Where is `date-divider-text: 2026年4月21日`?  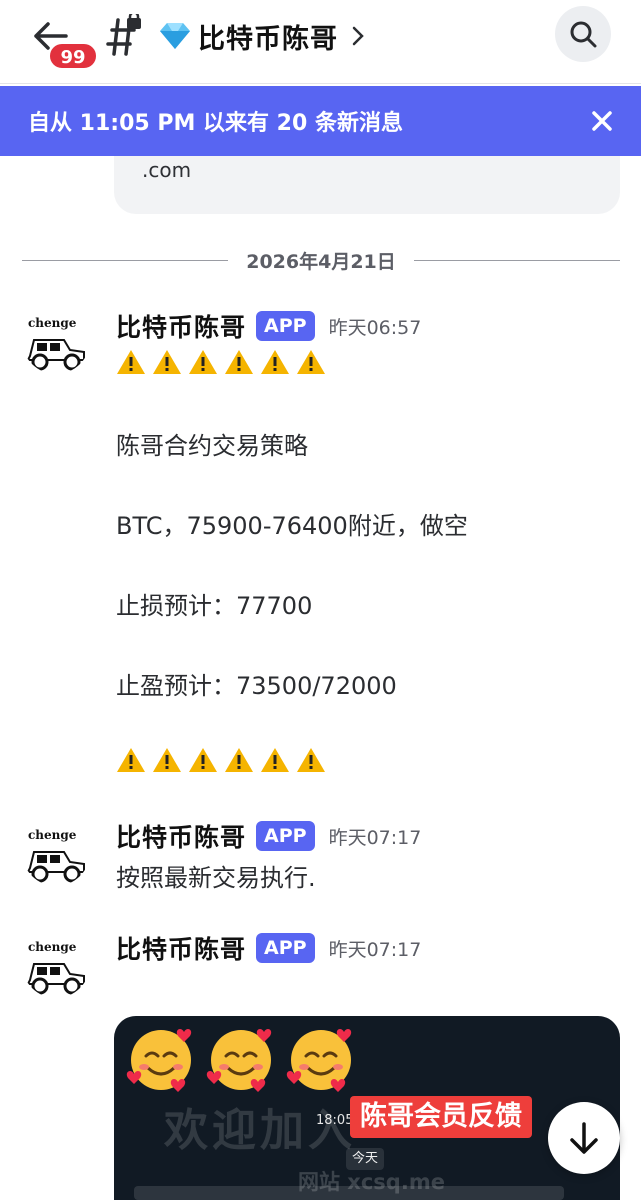 date-divider-text: 2026年4月21日 is located at coordinates (321, 261).